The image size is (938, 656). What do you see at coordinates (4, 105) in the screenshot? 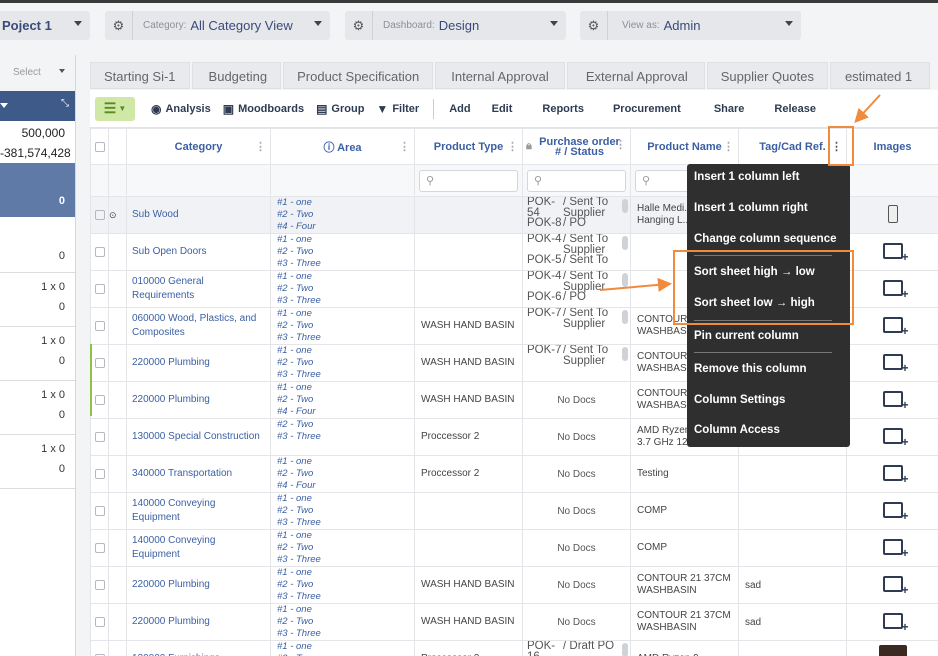
I see `caret-down-icon` at bounding box center [4, 105].